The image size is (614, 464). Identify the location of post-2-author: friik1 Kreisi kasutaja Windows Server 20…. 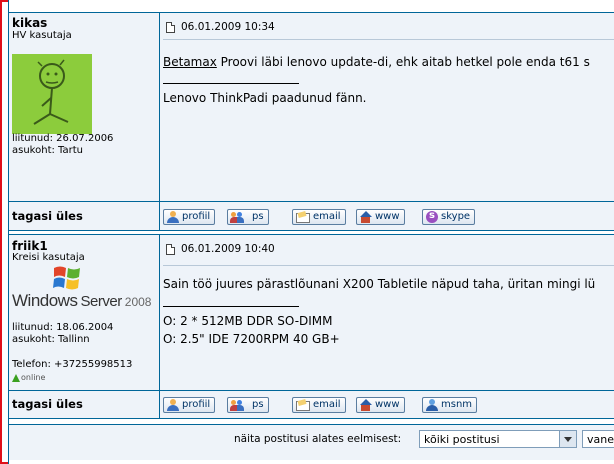
(84, 312).